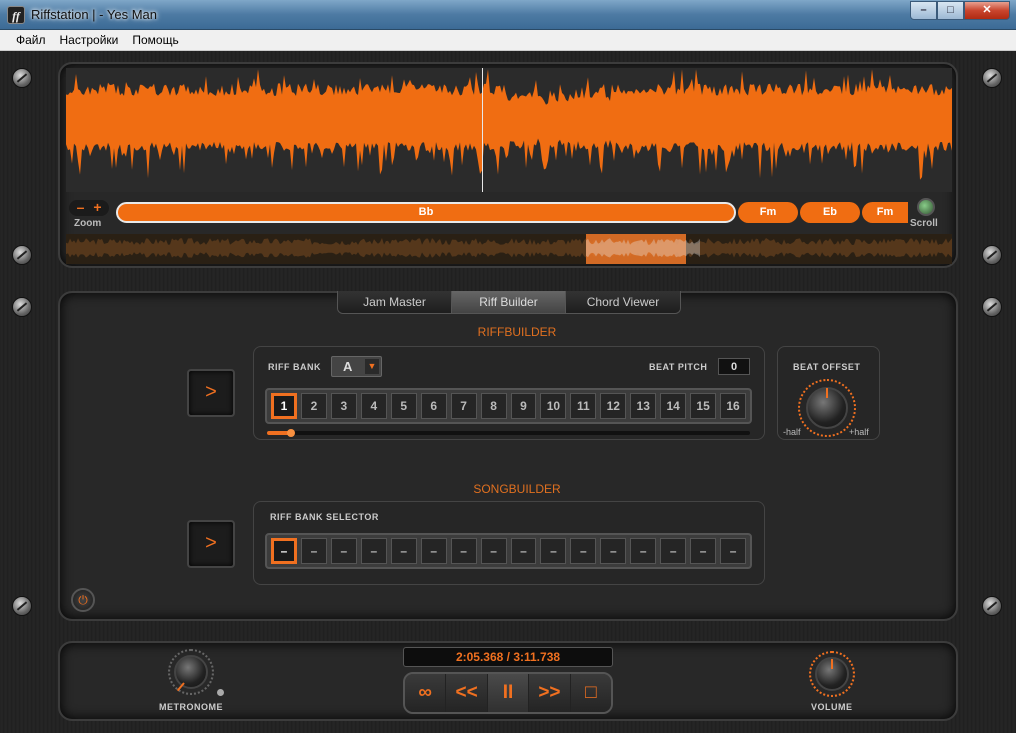 This screenshot has width=1016, height=733. I want to click on song-slot-14: –, so click(673, 551).